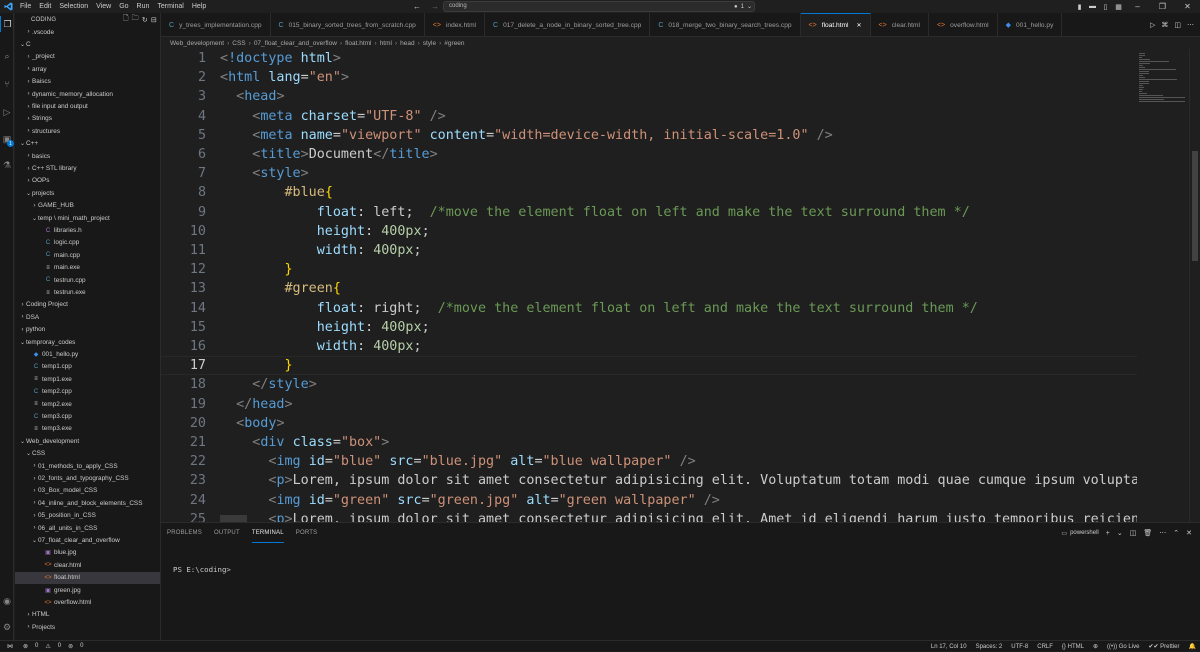 The image size is (1200, 652). What do you see at coordinates (87, 416) in the screenshot?
I see `tree-file: Ctemp3.cpp` at bounding box center [87, 416].